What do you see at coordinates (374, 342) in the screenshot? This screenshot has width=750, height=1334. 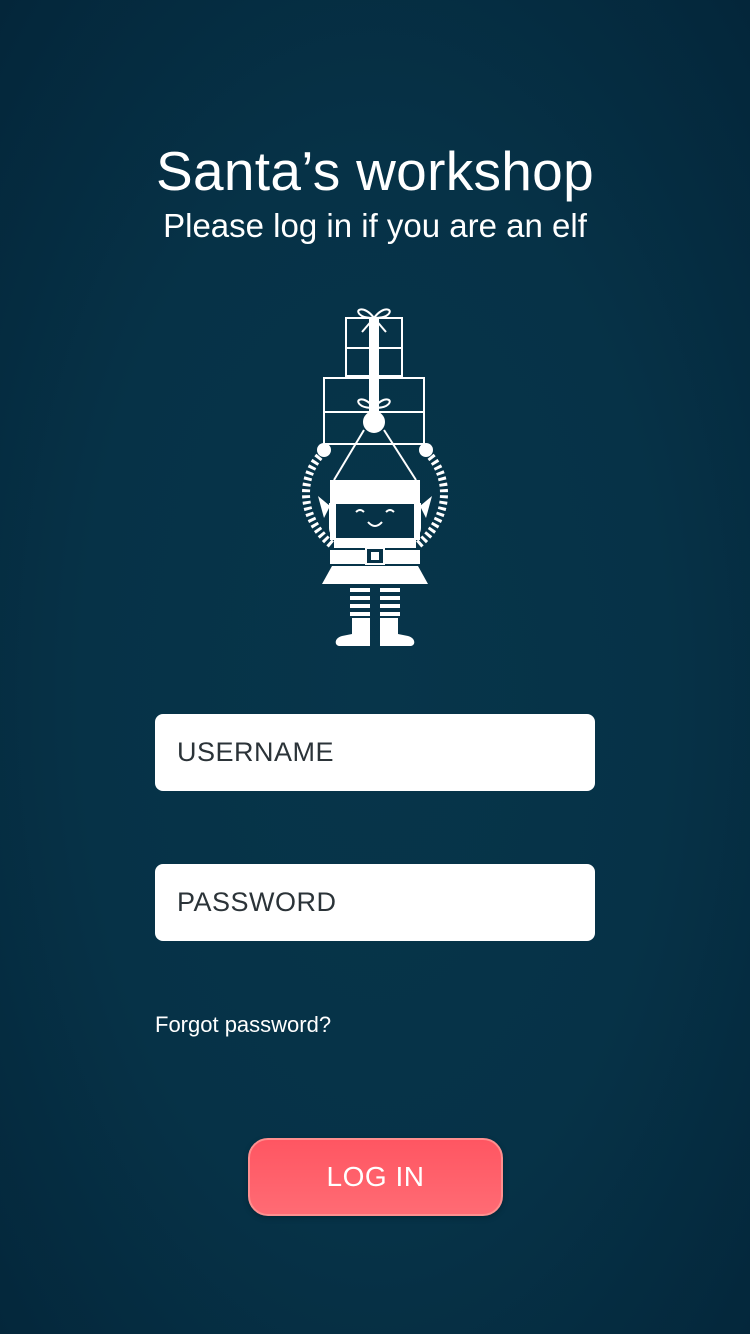 I see `top-present-icon` at bounding box center [374, 342].